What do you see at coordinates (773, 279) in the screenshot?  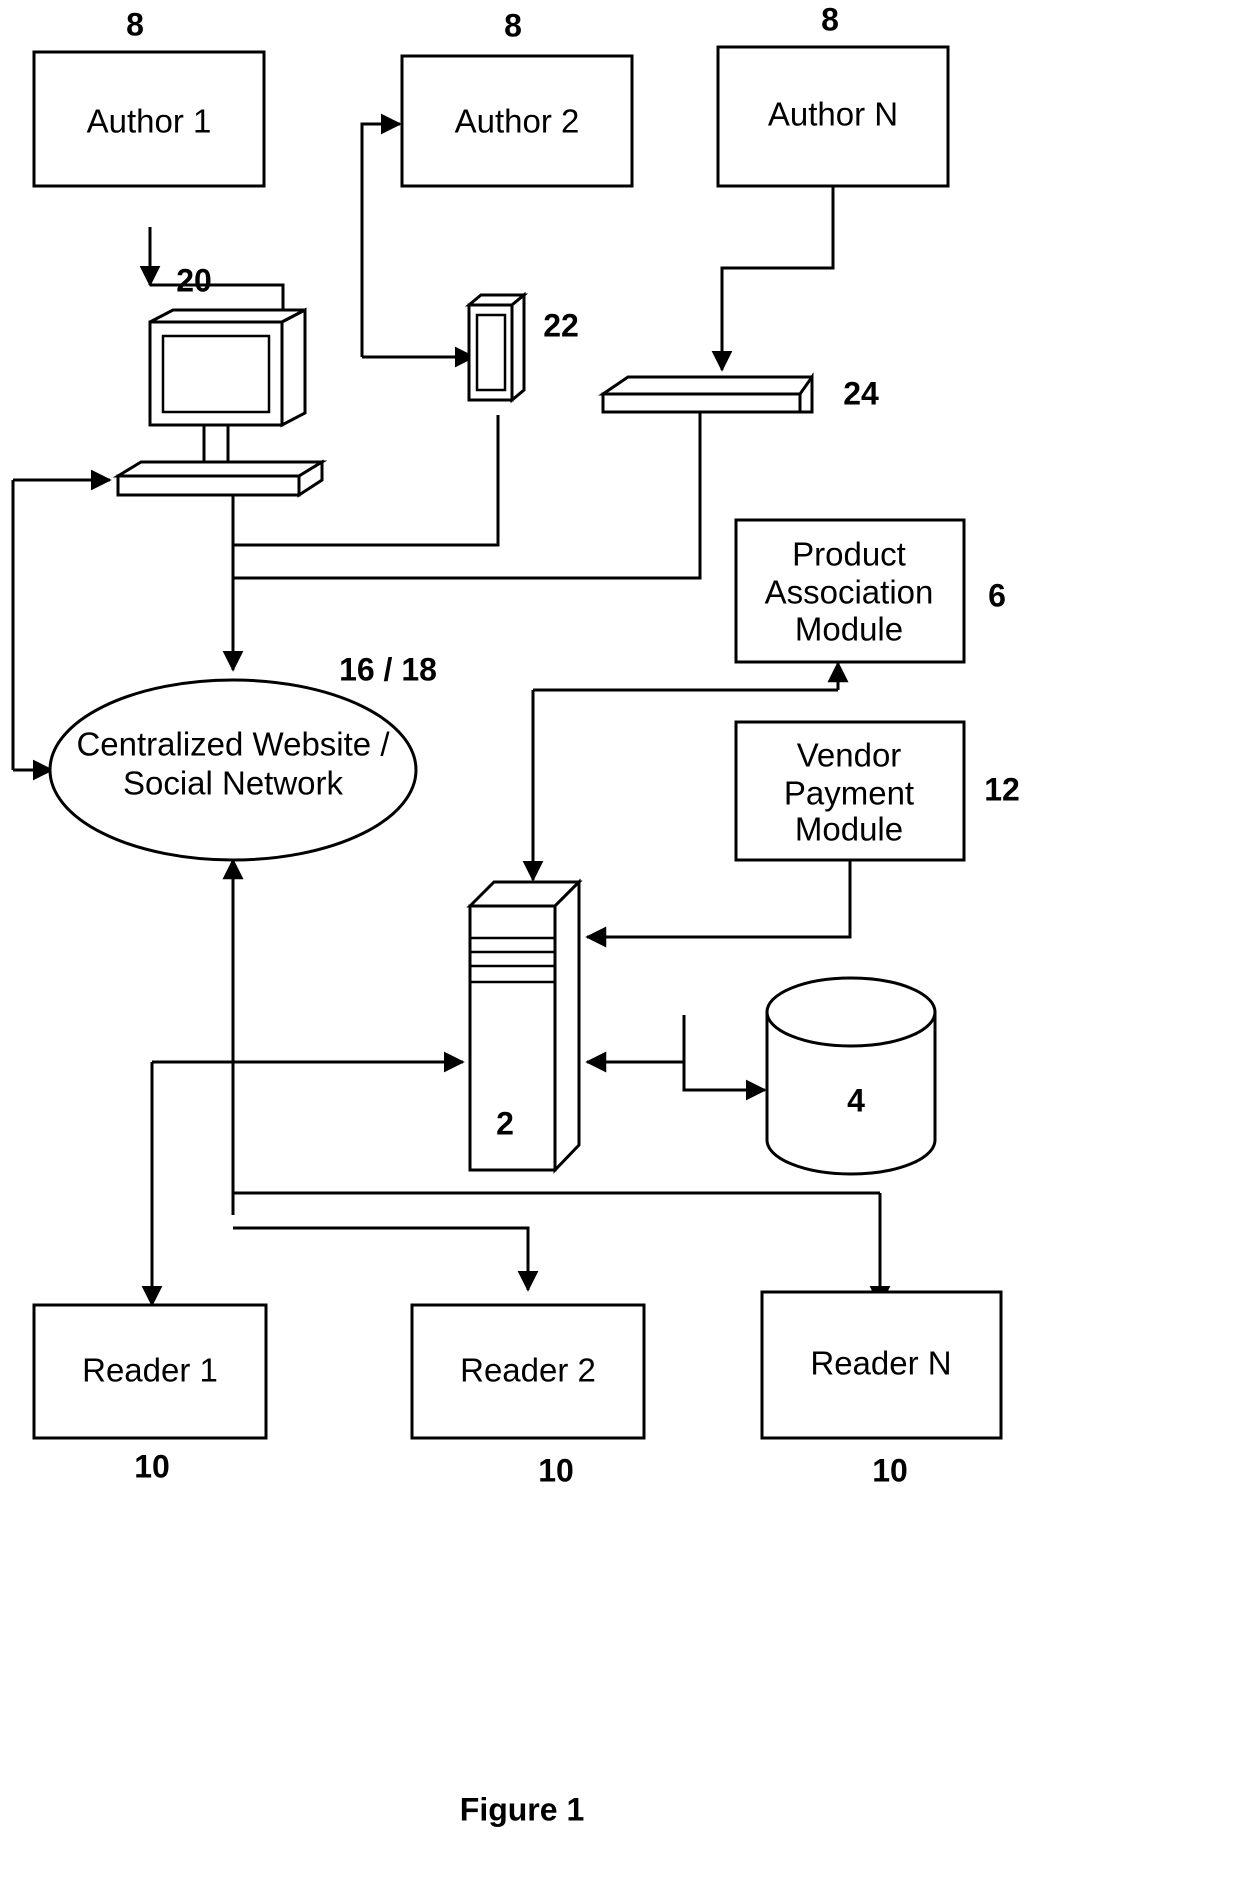 I see `wire-authorN-to-tablet` at bounding box center [773, 279].